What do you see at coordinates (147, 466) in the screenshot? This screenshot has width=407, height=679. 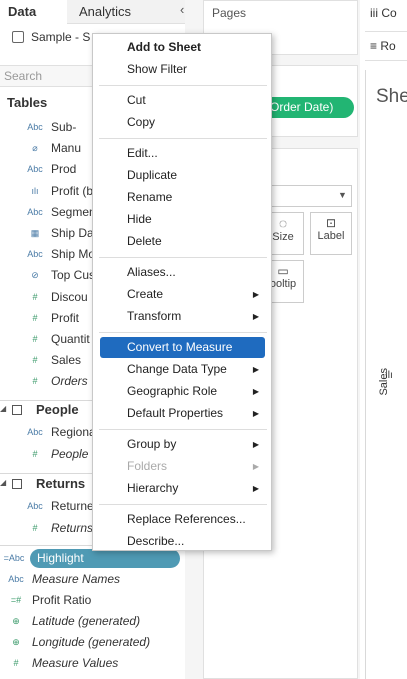 I see `menu-item-label: Folders` at bounding box center [147, 466].